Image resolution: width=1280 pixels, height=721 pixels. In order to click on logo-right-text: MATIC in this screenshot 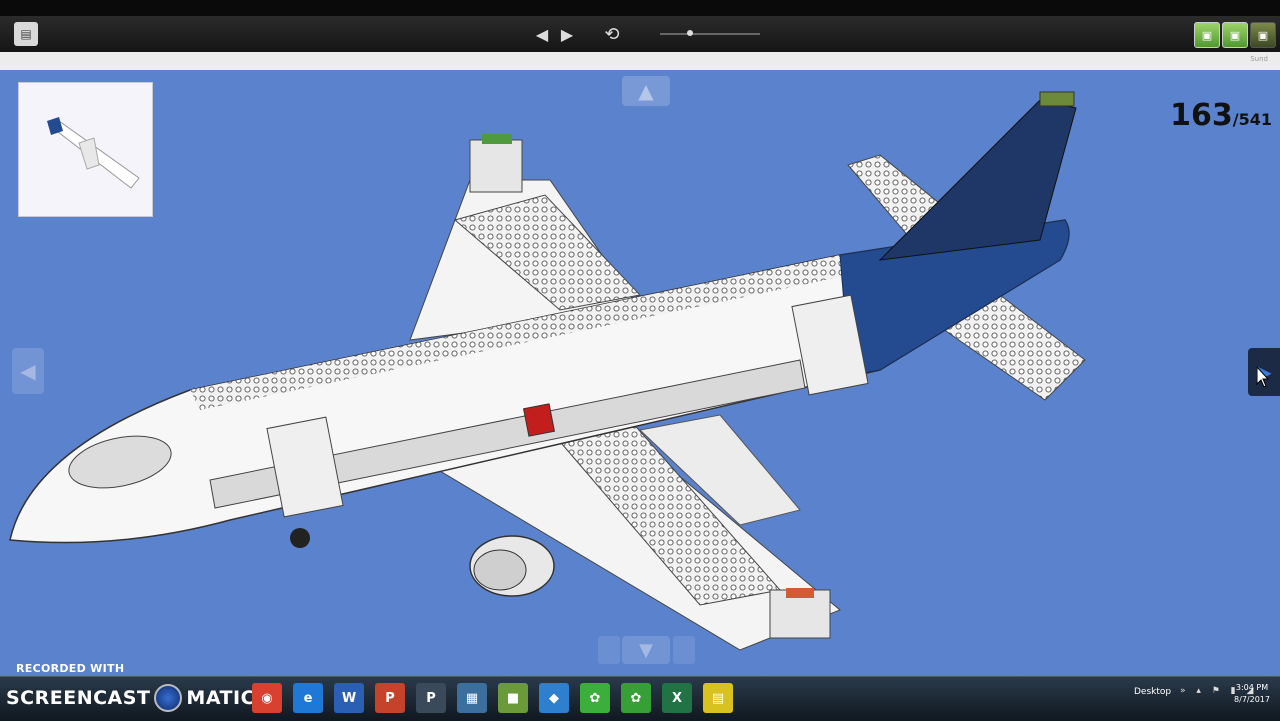, I will do `click(221, 698)`.